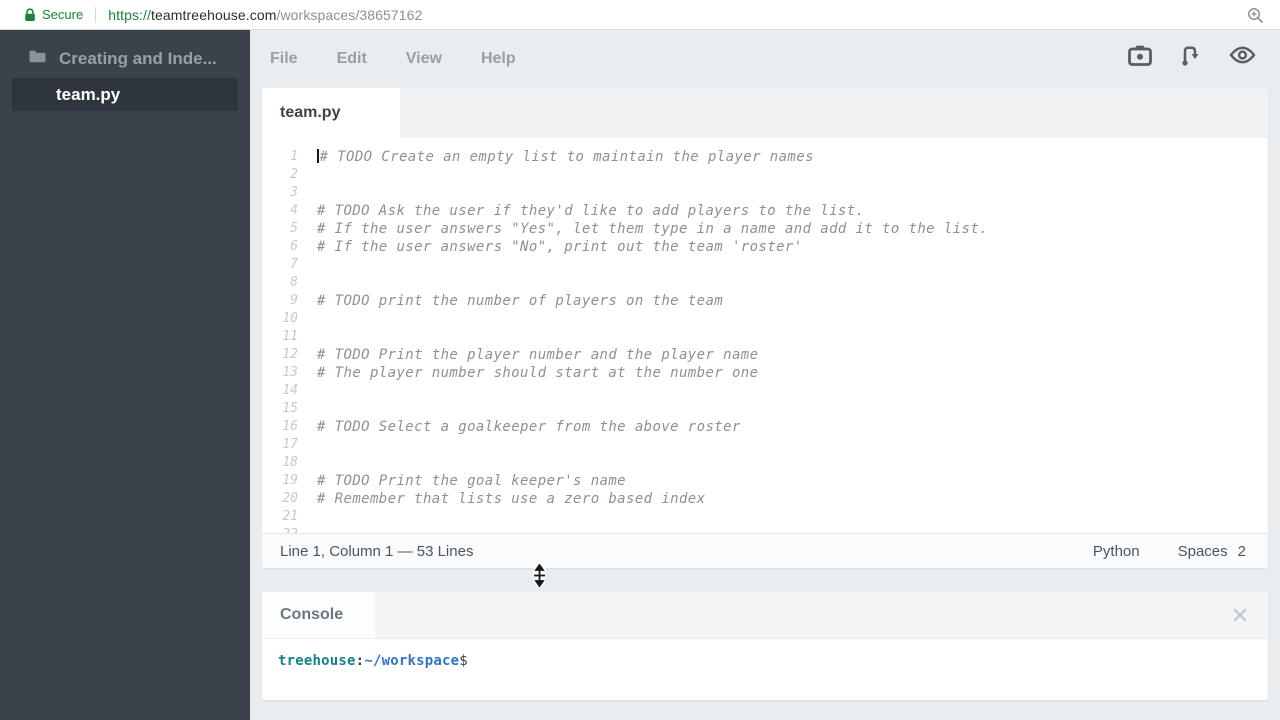  What do you see at coordinates (765, 669) in the screenshot?
I see `terminal: treehouse:~/workspace$` at bounding box center [765, 669].